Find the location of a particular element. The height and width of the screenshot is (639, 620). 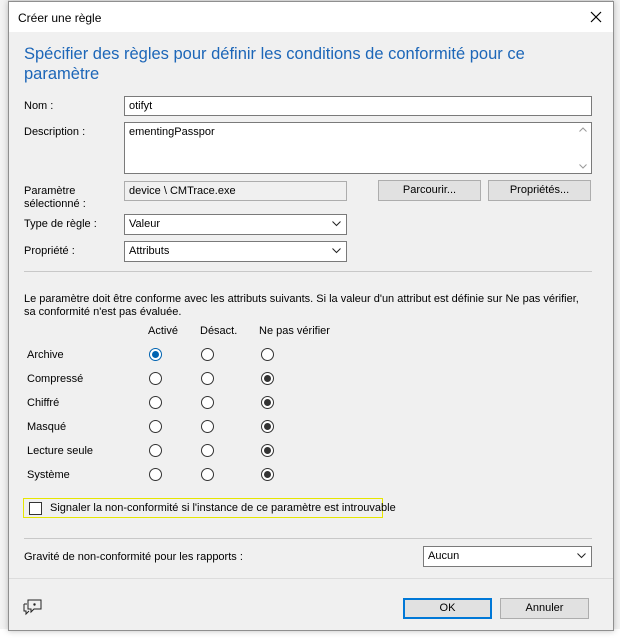

description-textarea: ementingPasspor is located at coordinates (358, 148).